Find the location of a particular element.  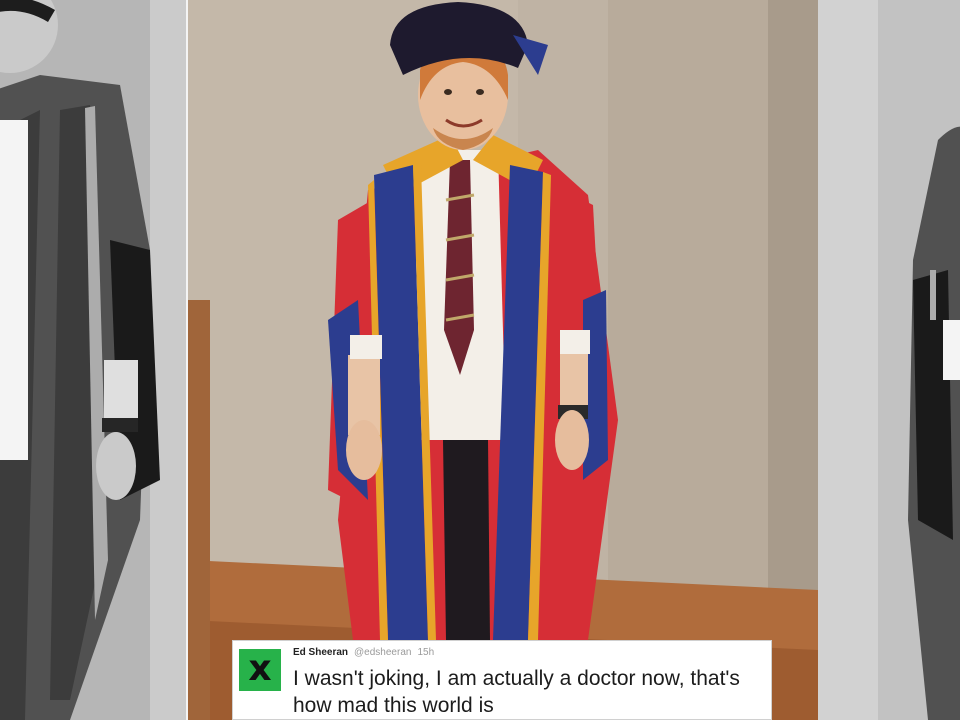

tweet-author-name: Ed Sheeran is located at coordinates (321, 652).